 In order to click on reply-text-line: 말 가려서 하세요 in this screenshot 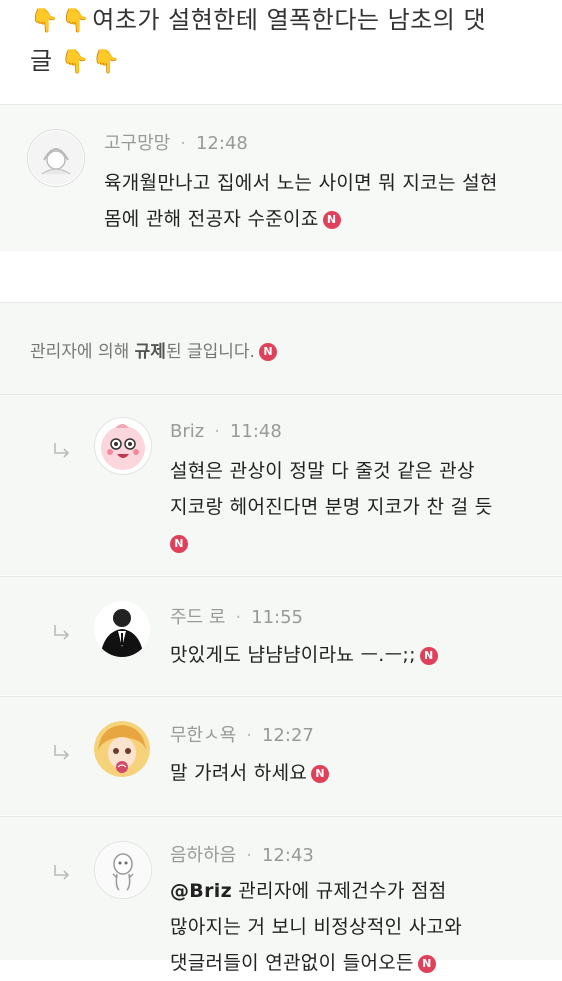, I will do `click(239, 773)`.